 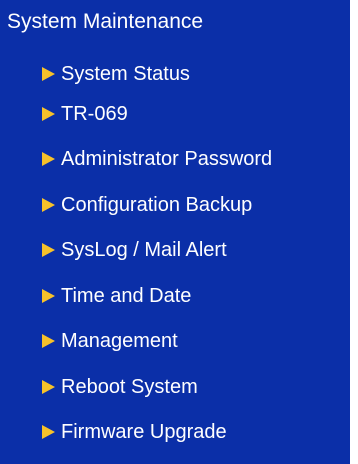 I want to click on menu-item-reboot-system: Reboot System, so click(x=136, y=387).